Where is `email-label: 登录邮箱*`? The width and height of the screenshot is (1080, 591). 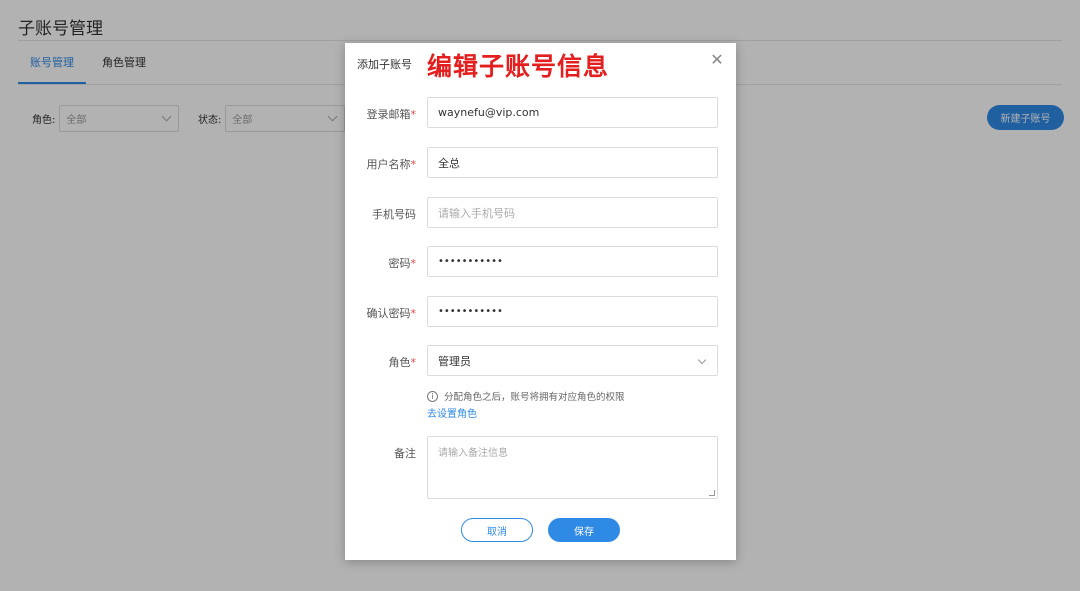 email-label: 登录邮箱* is located at coordinates (391, 114).